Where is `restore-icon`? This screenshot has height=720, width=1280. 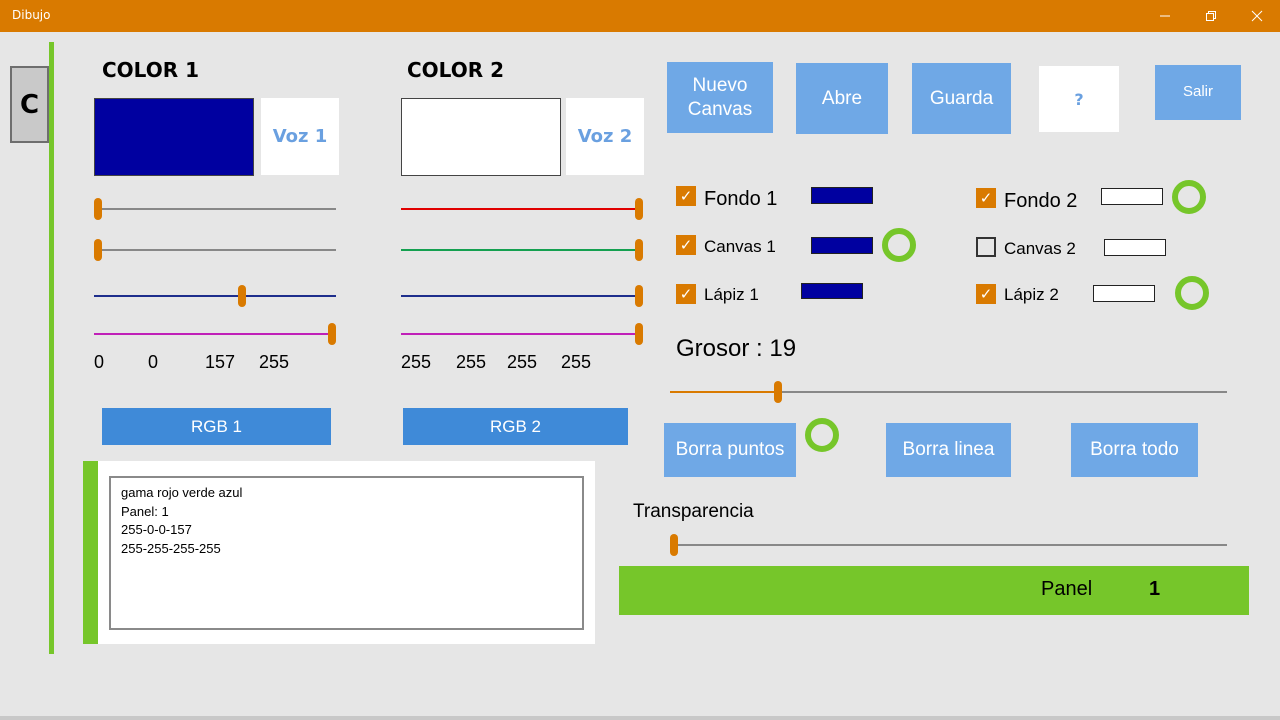
restore-icon is located at coordinates (1211, 16).